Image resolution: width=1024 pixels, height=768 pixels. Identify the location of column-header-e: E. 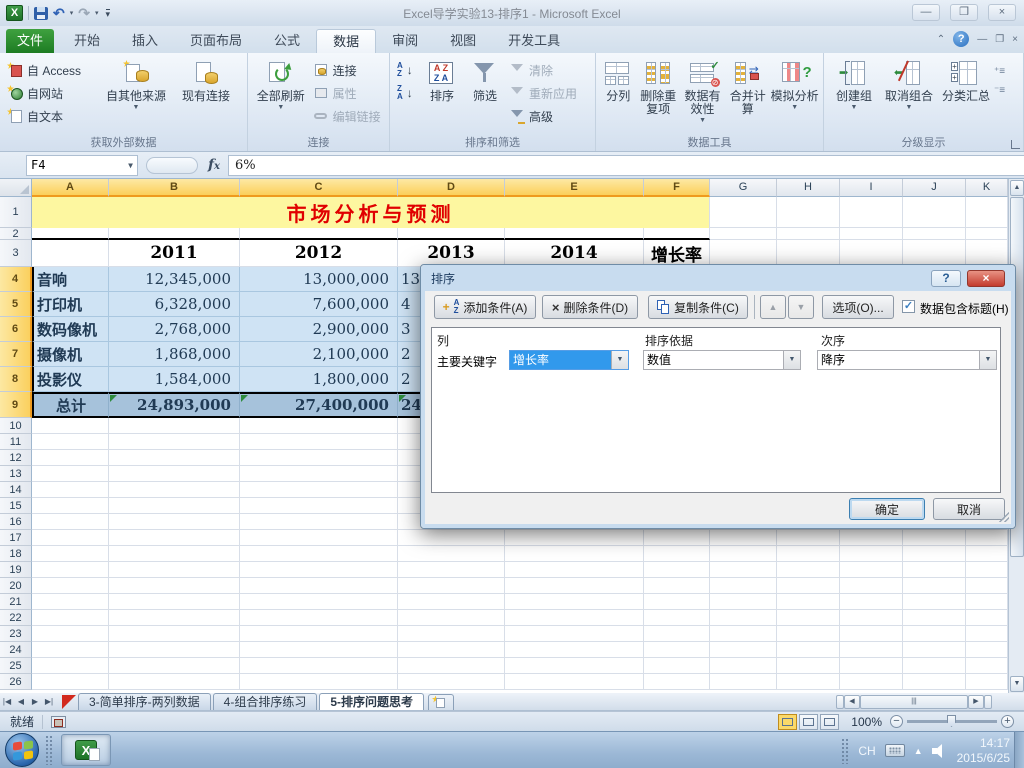
(574, 188).